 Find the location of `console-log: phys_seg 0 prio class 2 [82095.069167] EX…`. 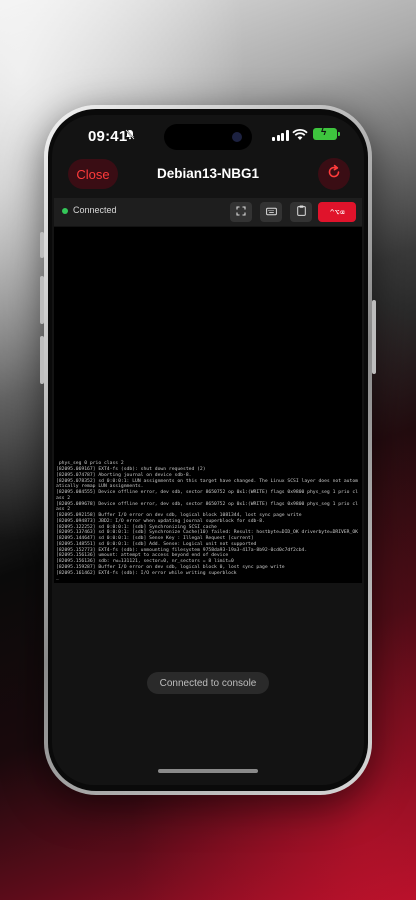

console-log: phys_seg 0 prio class 2 [82095.069167] EX… is located at coordinates (208, 521).